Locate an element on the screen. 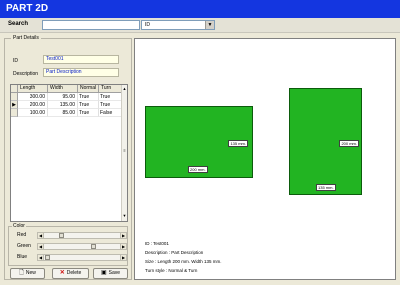 This screenshot has height=285, width=400. scroll-grip-icon: ≡ is located at coordinates (124, 150).